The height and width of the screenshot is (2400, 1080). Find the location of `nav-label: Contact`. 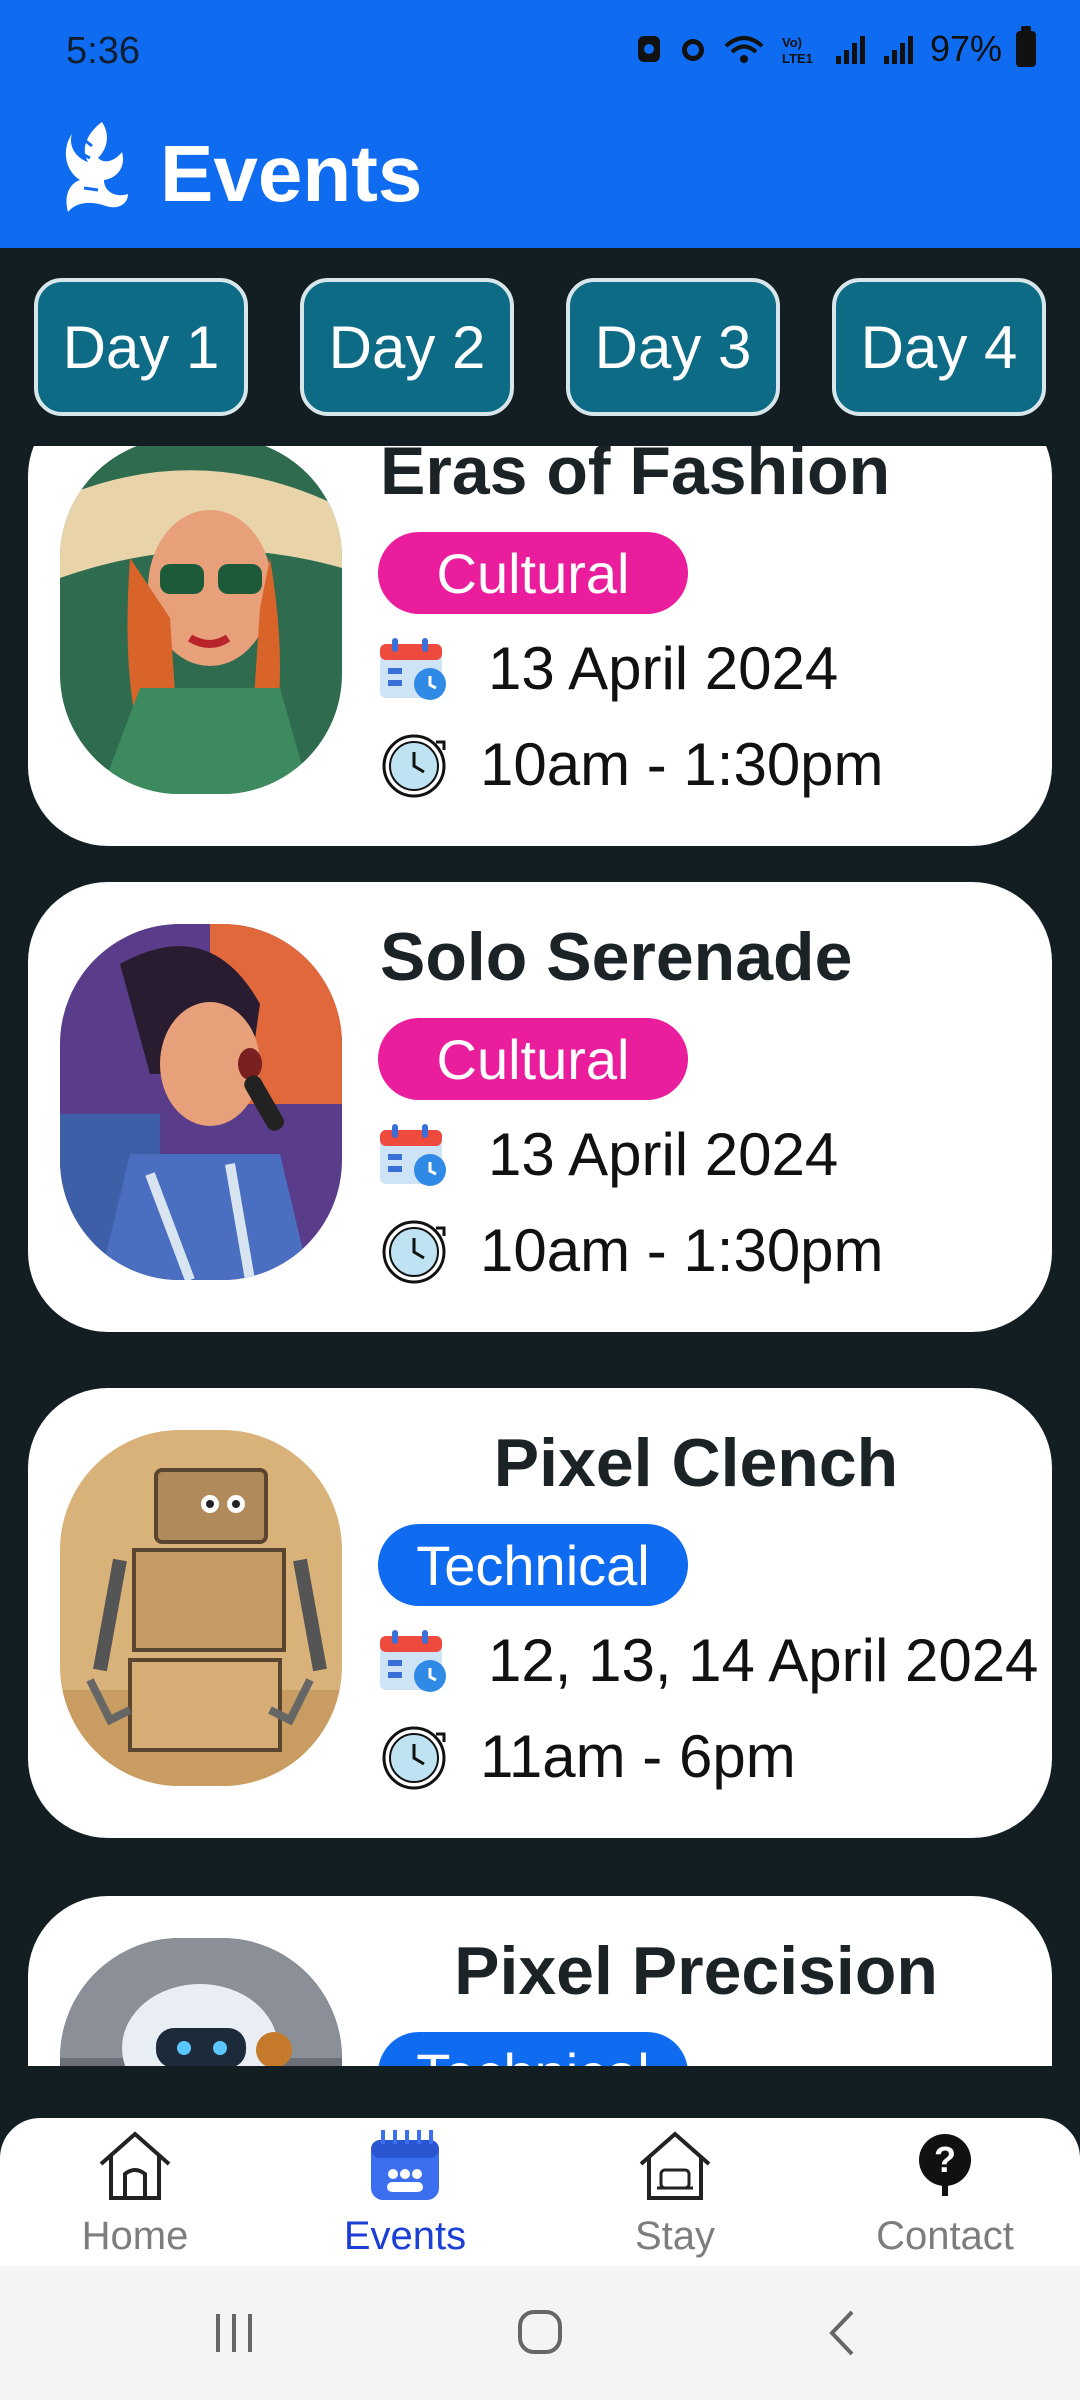

nav-label: Contact is located at coordinates (945, 2236).